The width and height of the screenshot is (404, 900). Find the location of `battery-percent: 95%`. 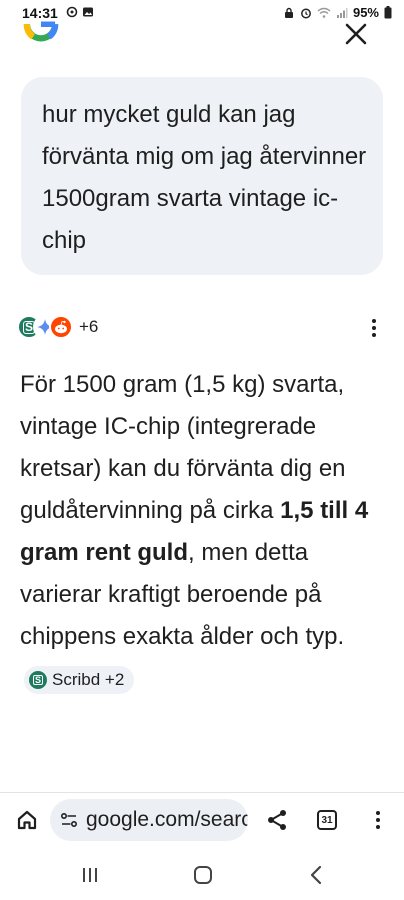

battery-percent: 95% is located at coordinates (365, 12).